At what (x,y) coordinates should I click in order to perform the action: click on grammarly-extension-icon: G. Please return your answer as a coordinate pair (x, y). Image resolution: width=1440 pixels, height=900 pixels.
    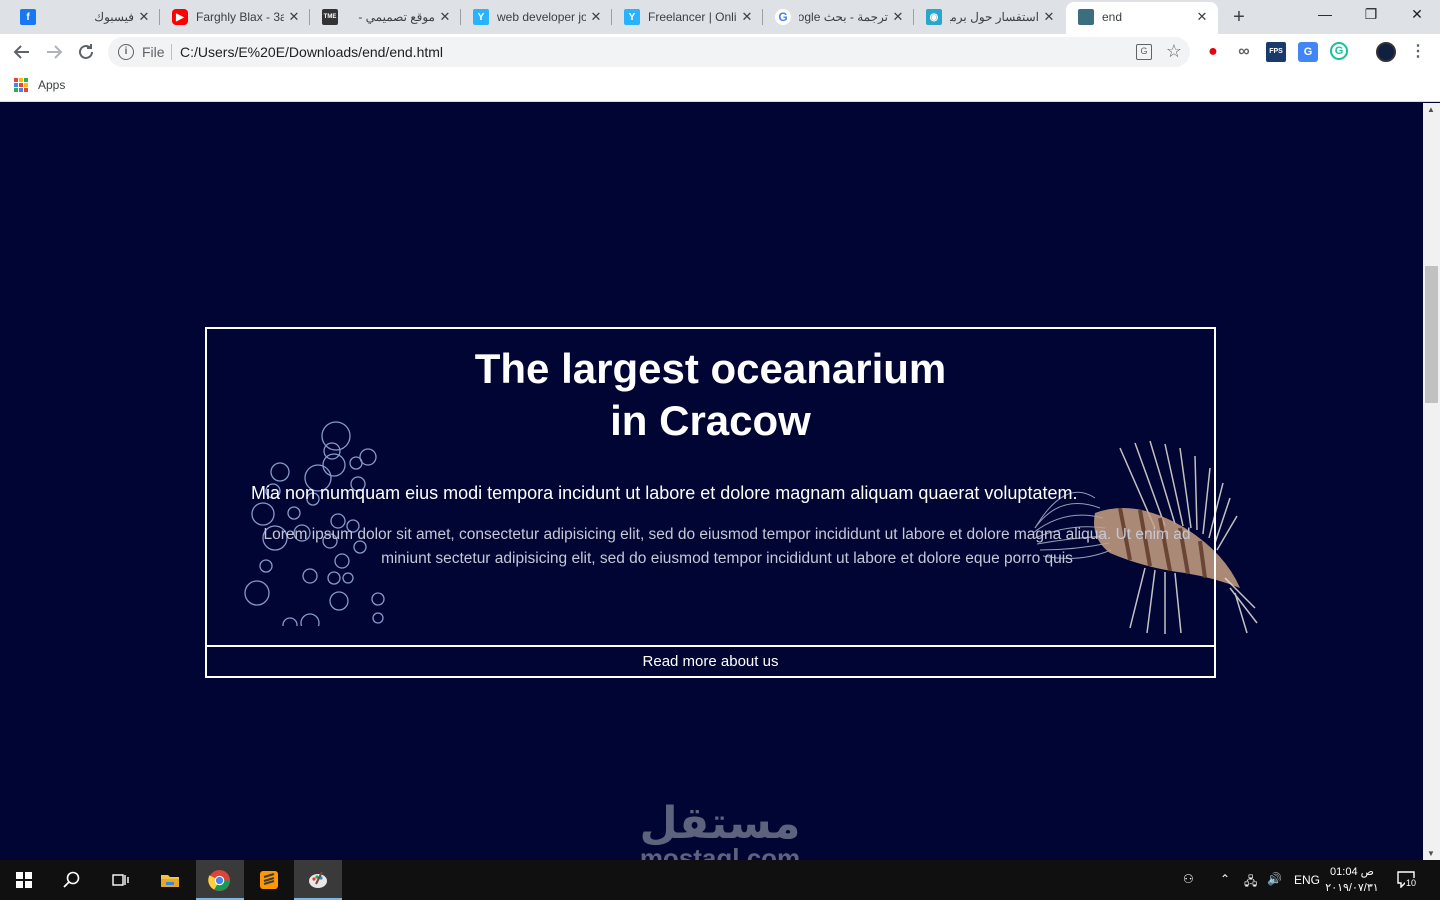
    Looking at the image, I should click on (1339, 51).